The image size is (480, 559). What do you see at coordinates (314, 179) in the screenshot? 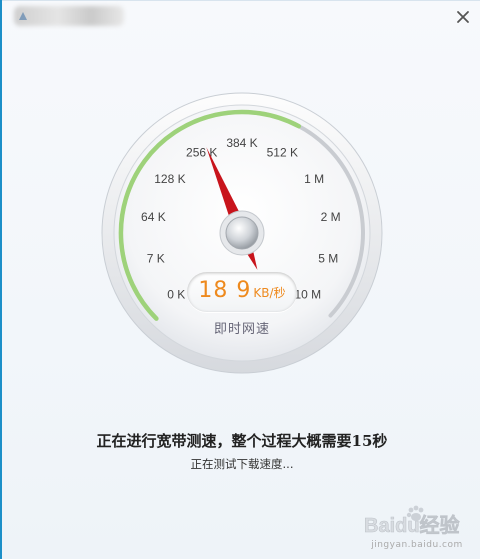
I see `gauge-tick-label: 1 M` at bounding box center [314, 179].